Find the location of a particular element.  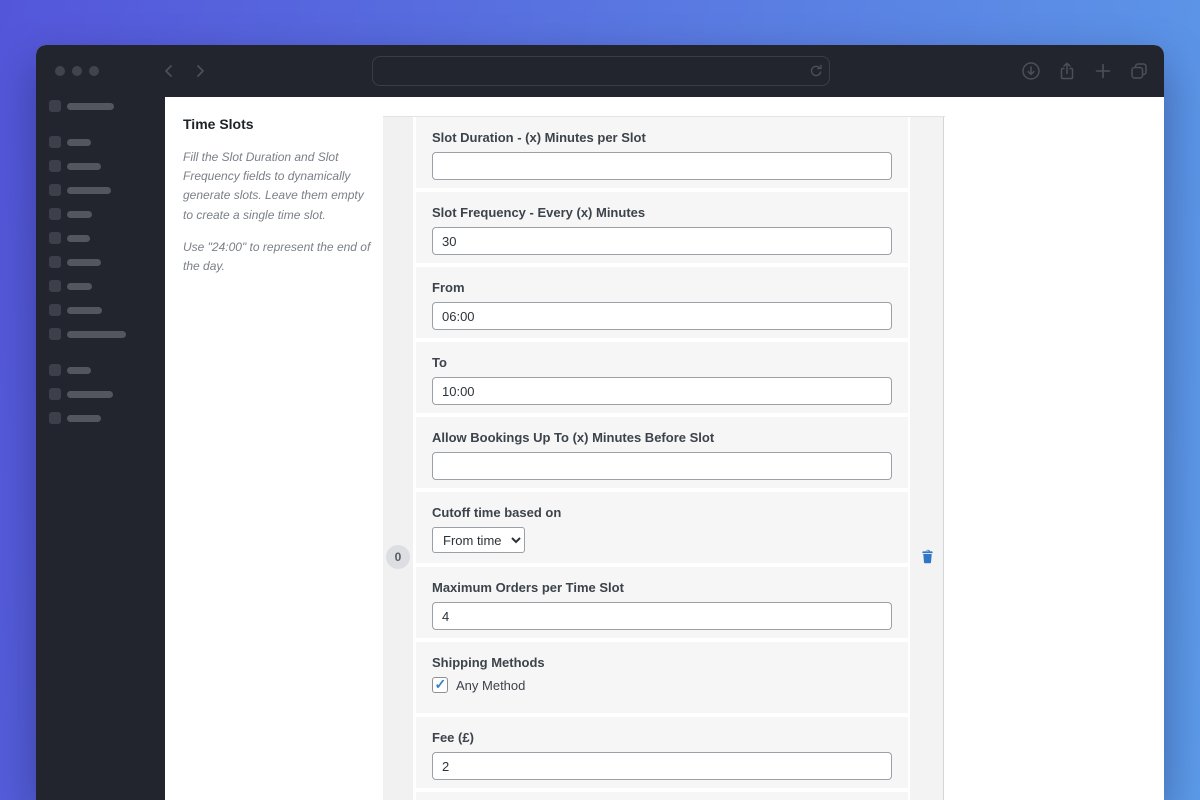

field-group-slot-duration: Slot Duration - (x) Minutes per Slot is located at coordinates (662, 152).